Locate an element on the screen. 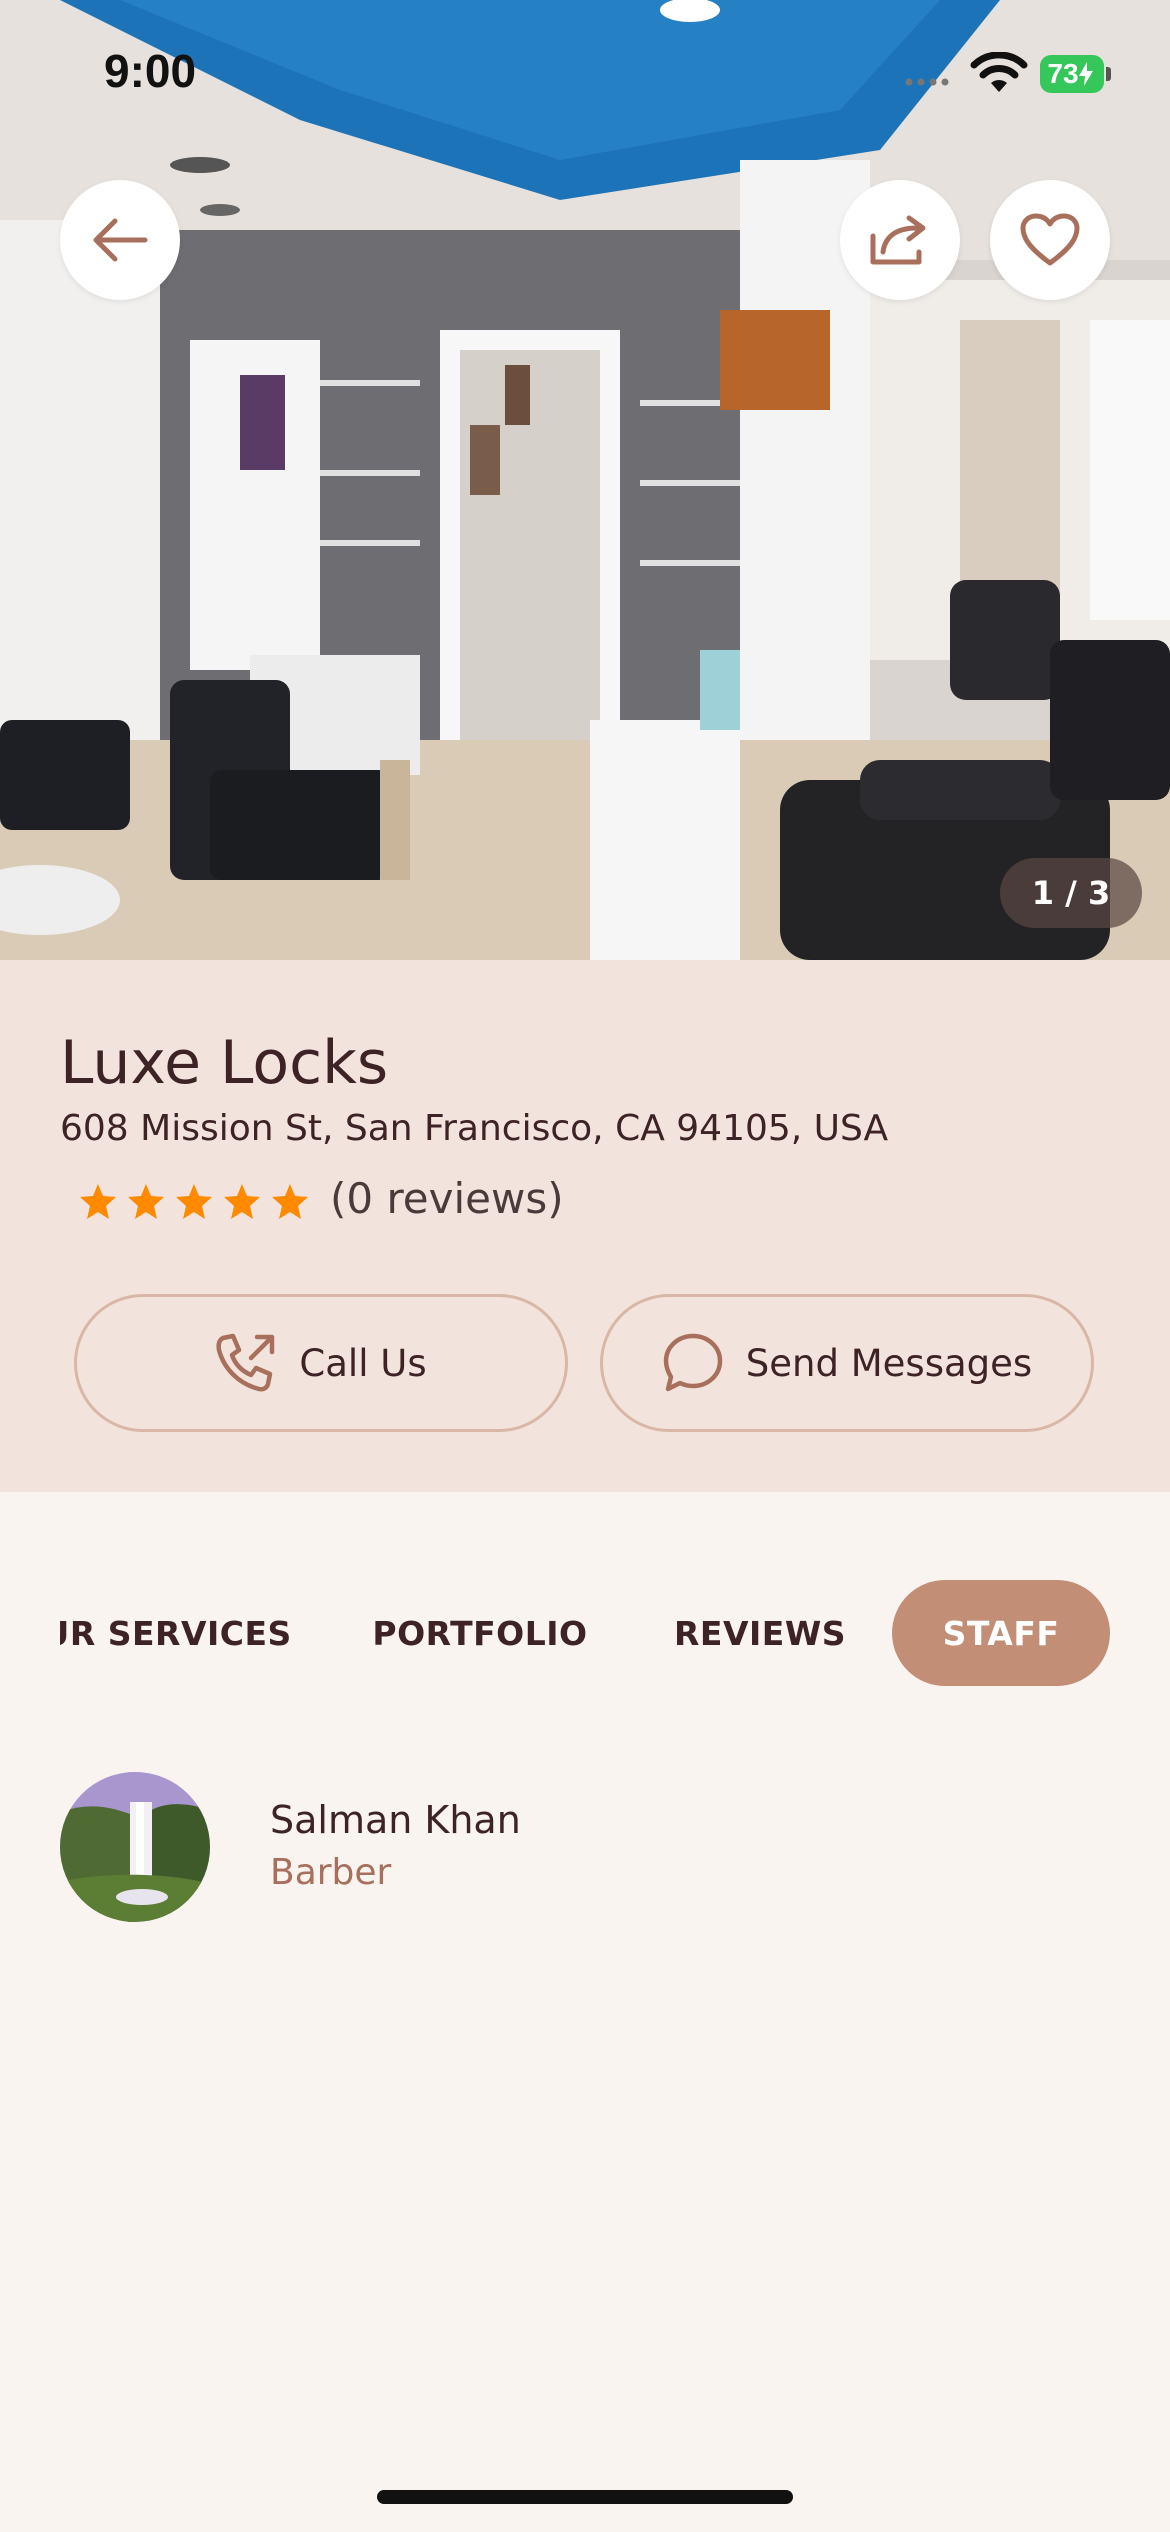 This screenshot has width=1170, height=2532. tab-portfolio: PORTFOLIO is located at coordinates (480, 1633).